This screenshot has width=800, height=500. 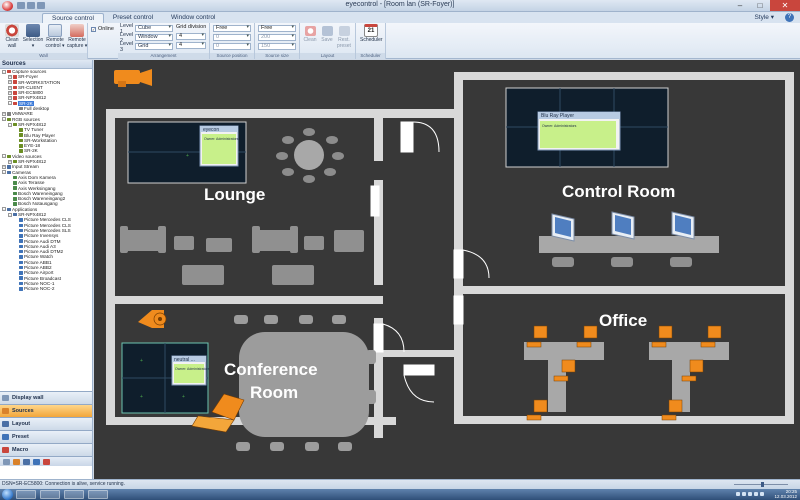 I want to click on level-3-select: Grid, so click(x=154, y=46).